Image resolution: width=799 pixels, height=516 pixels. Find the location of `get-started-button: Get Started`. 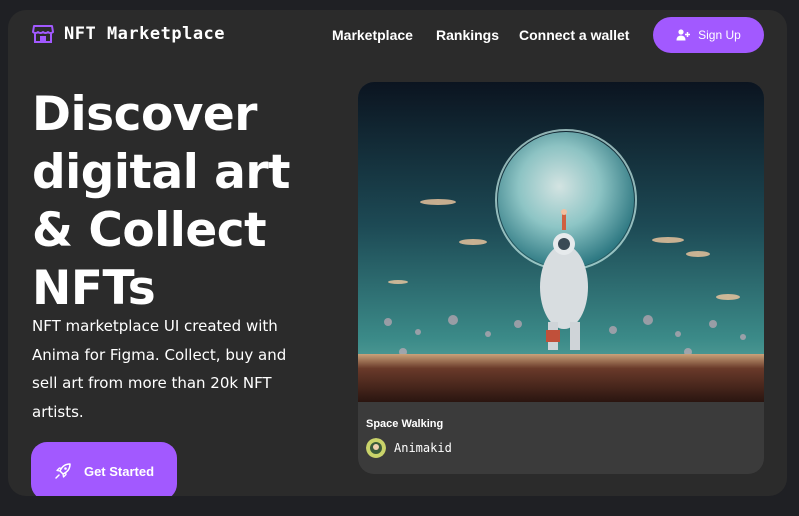

get-started-button: Get Started is located at coordinates (104, 469).